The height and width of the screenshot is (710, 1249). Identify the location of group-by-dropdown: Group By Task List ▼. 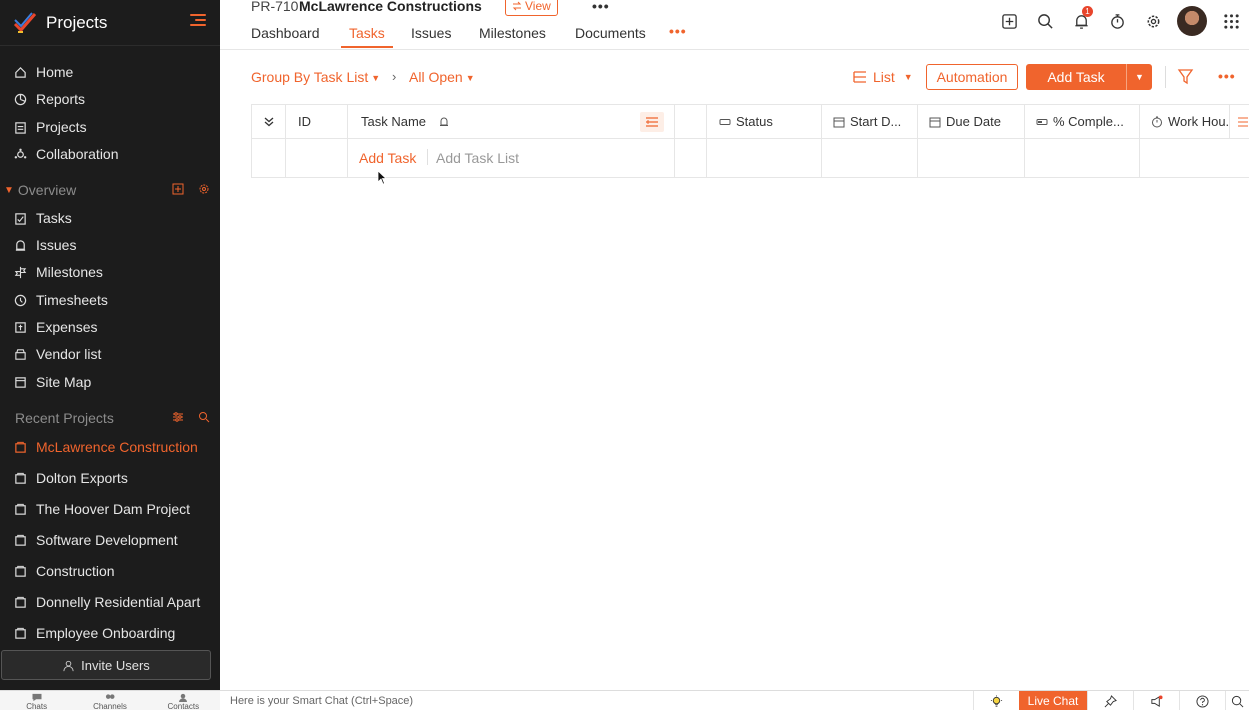
(315, 77).